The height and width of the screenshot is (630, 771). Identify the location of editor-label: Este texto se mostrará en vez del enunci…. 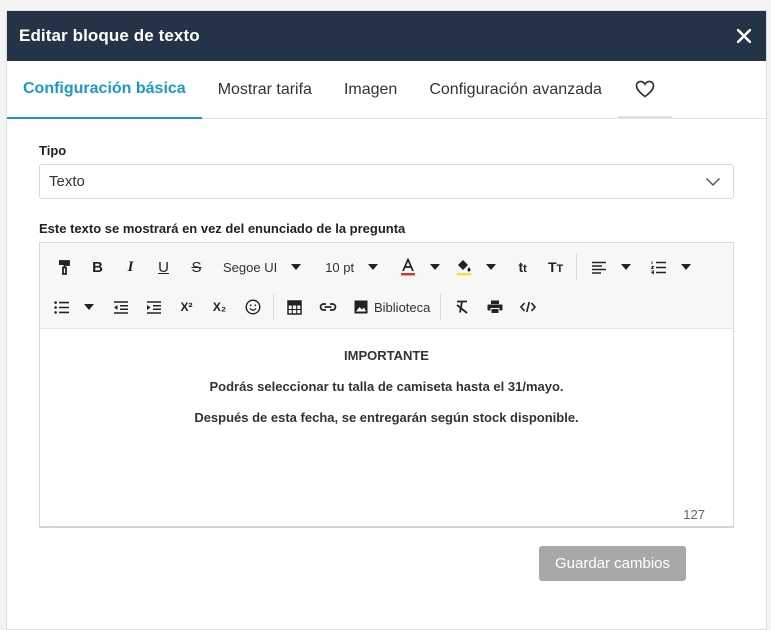
(222, 228).